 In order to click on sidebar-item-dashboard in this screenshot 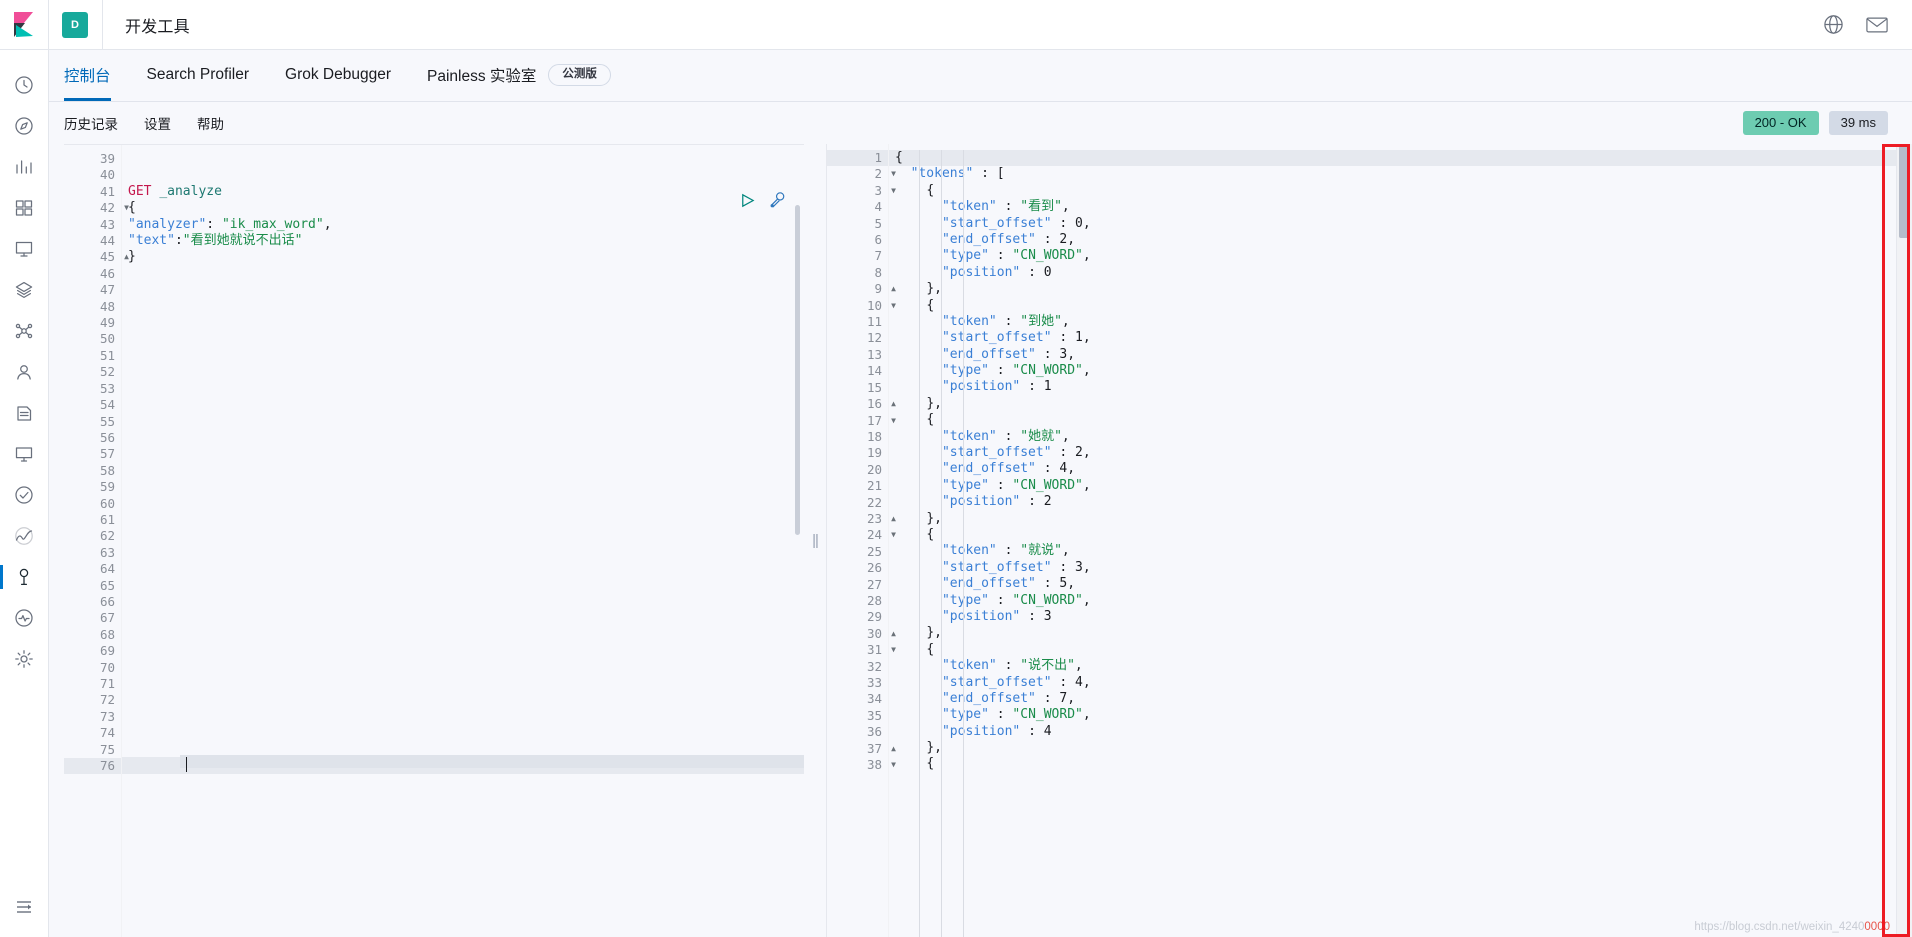, I will do `click(24, 207)`.